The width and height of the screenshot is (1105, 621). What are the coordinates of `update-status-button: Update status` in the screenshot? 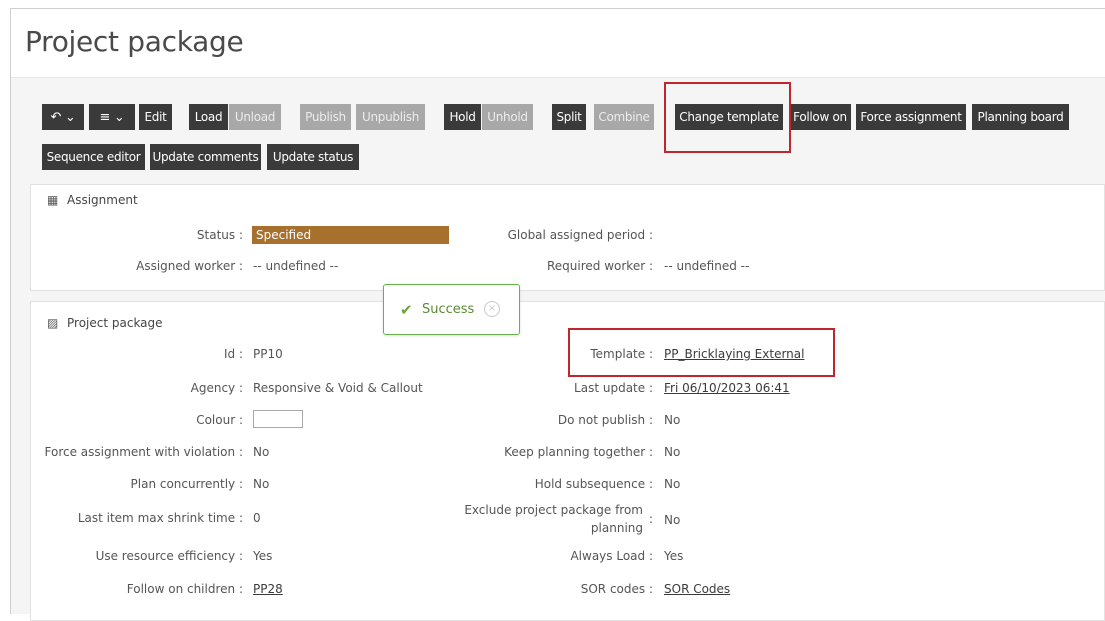 It's located at (313, 157).